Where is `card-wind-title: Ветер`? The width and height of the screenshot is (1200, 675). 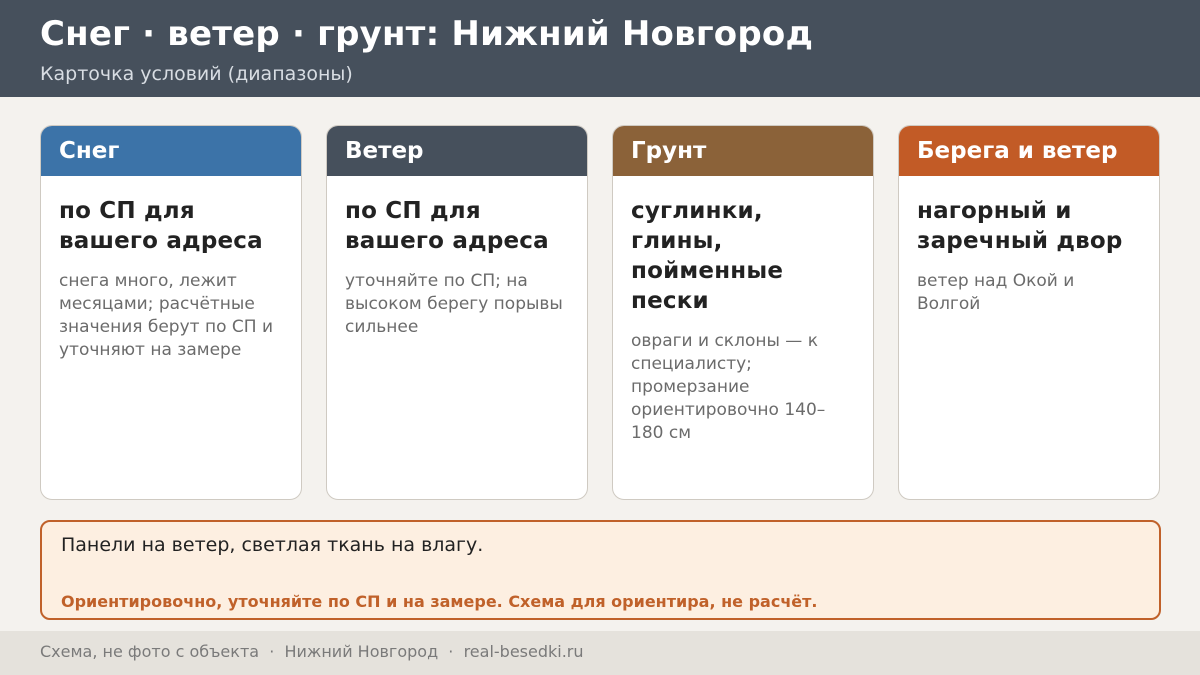 card-wind-title: Ветер is located at coordinates (457, 151).